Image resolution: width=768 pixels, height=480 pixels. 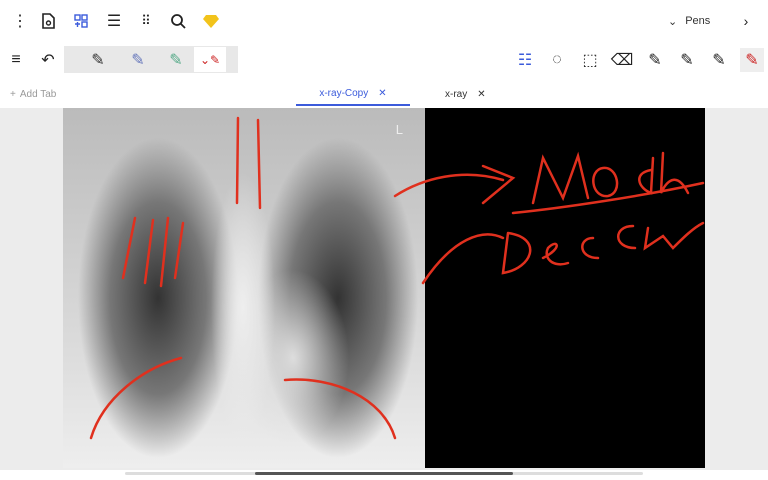 What do you see at coordinates (151, 59) in the screenshot?
I see `pen-presets: ✎ ✎ ✎ ⌄✎` at bounding box center [151, 59].